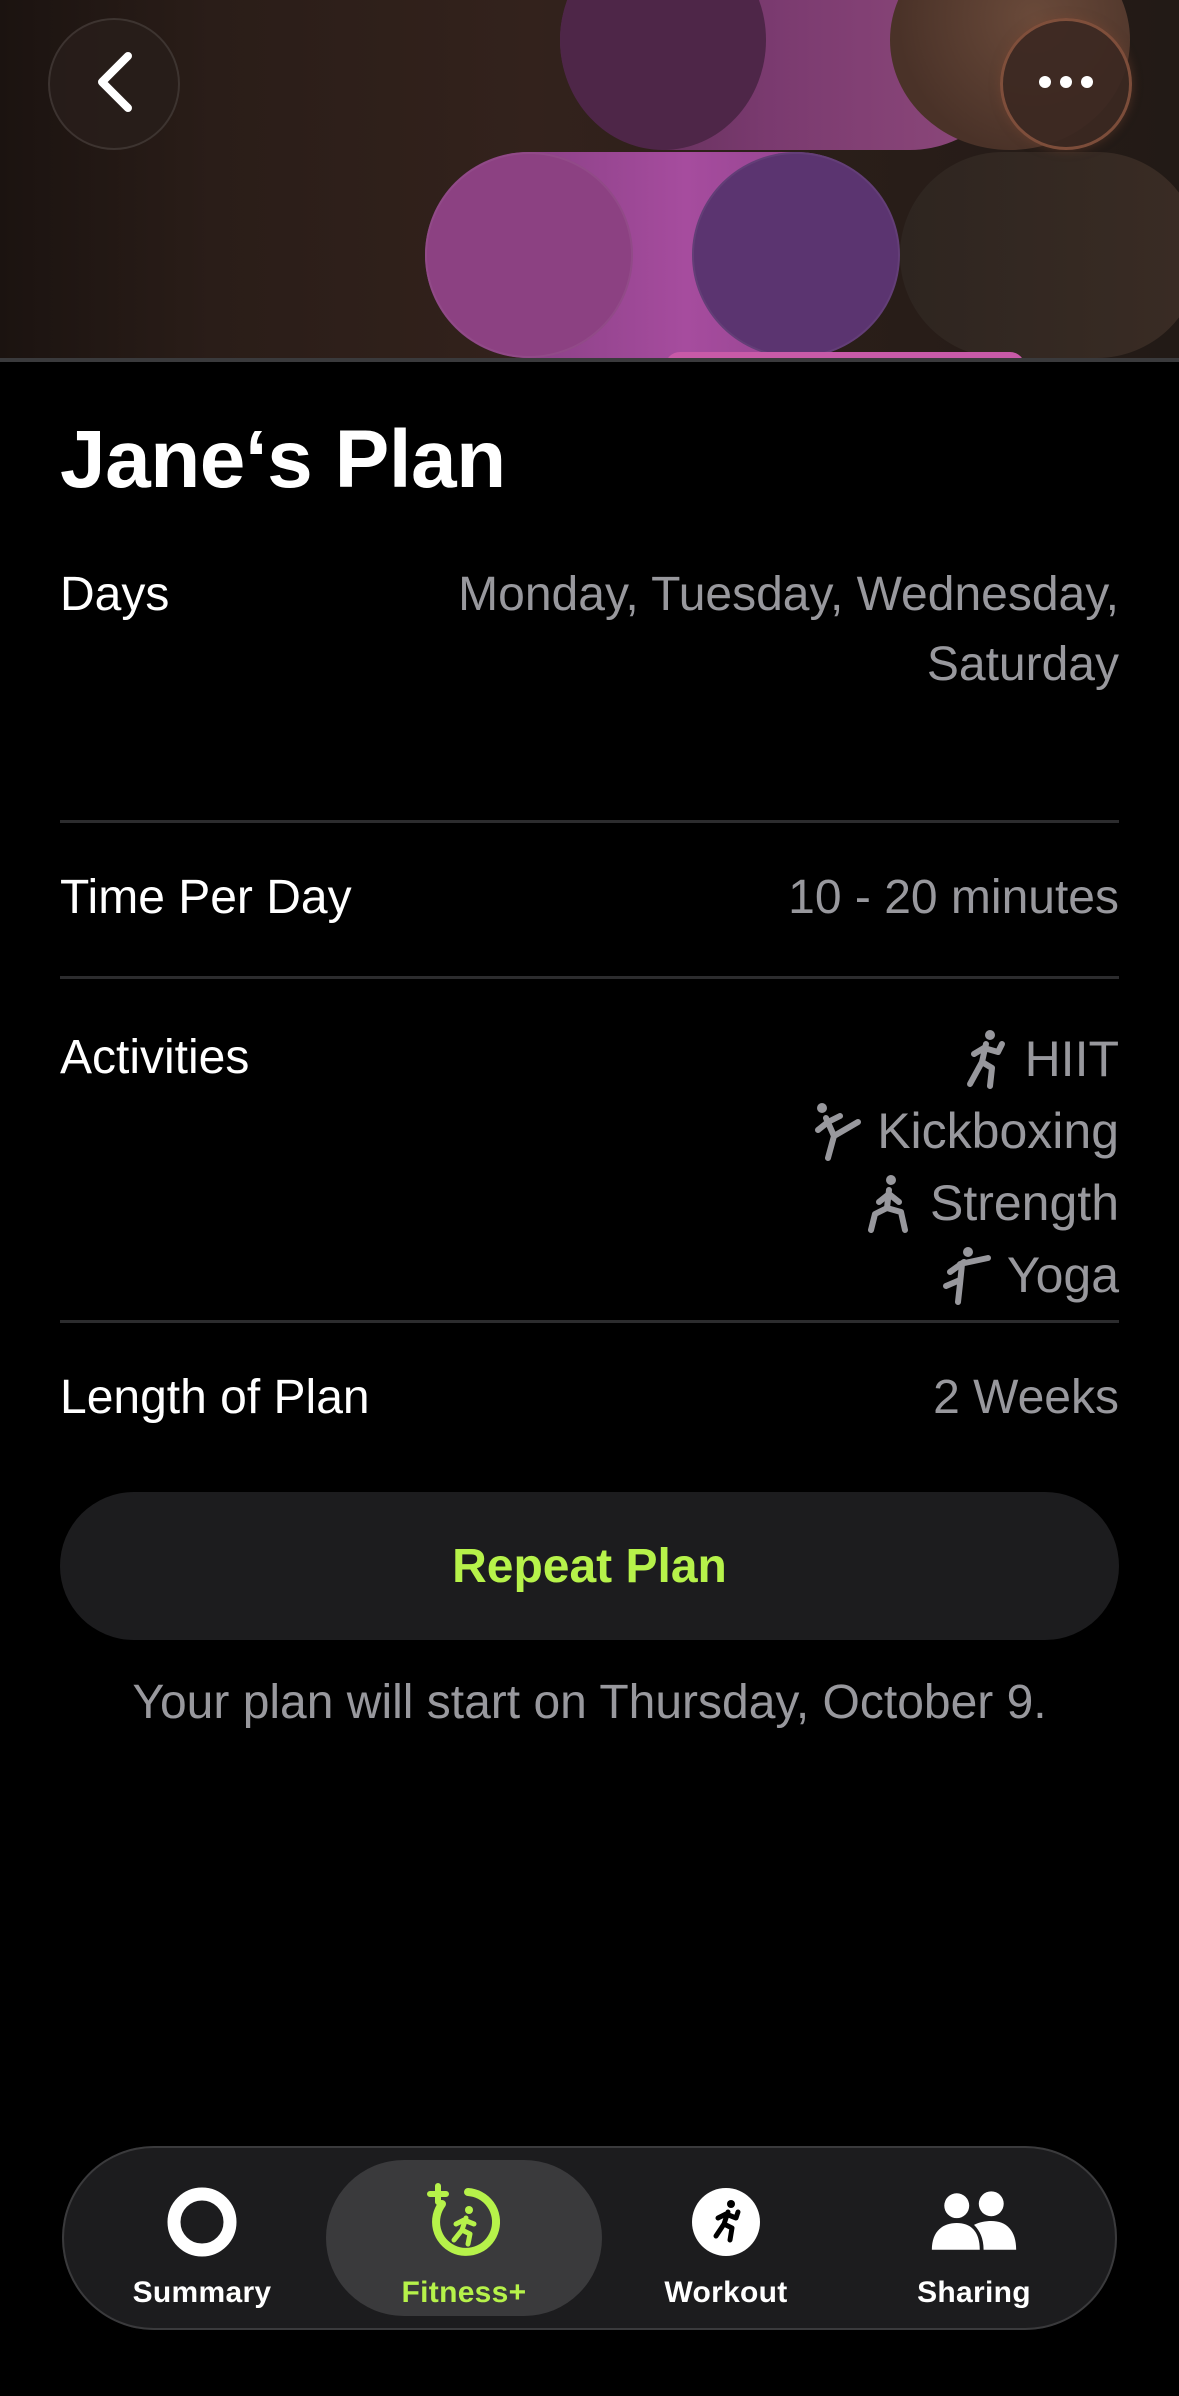 The image size is (1179, 2396). Describe the element at coordinates (589, 901) in the screenshot. I see `time-per-day-row: Time Per Day 10 - 20 minutes` at that location.